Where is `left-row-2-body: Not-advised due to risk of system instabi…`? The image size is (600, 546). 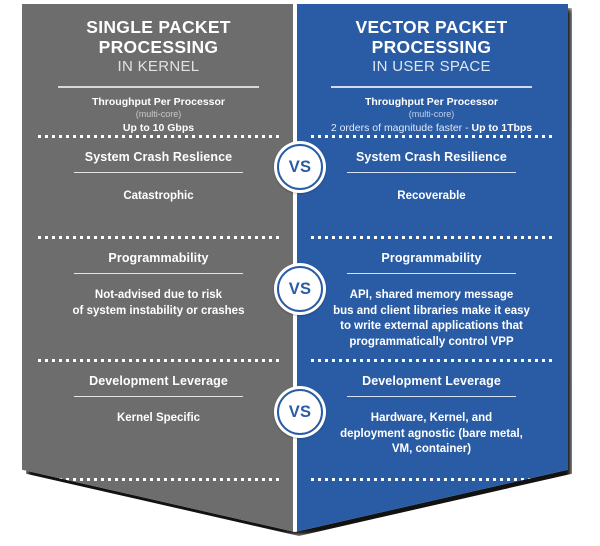 left-row-2-body: Not-advised due to risk of system instabi… is located at coordinates (158, 303).